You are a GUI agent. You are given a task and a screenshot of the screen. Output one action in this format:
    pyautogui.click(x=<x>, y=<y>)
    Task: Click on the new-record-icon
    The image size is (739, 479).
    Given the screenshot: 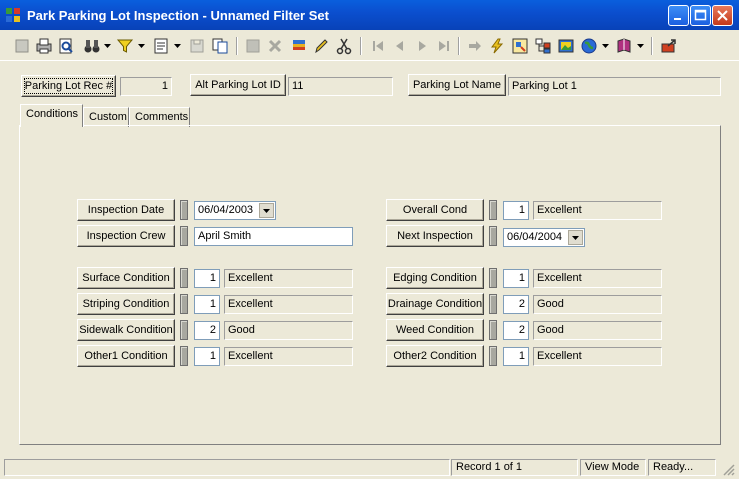 What is the action you would take?
    pyautogui.click(x=22, y=46)
    